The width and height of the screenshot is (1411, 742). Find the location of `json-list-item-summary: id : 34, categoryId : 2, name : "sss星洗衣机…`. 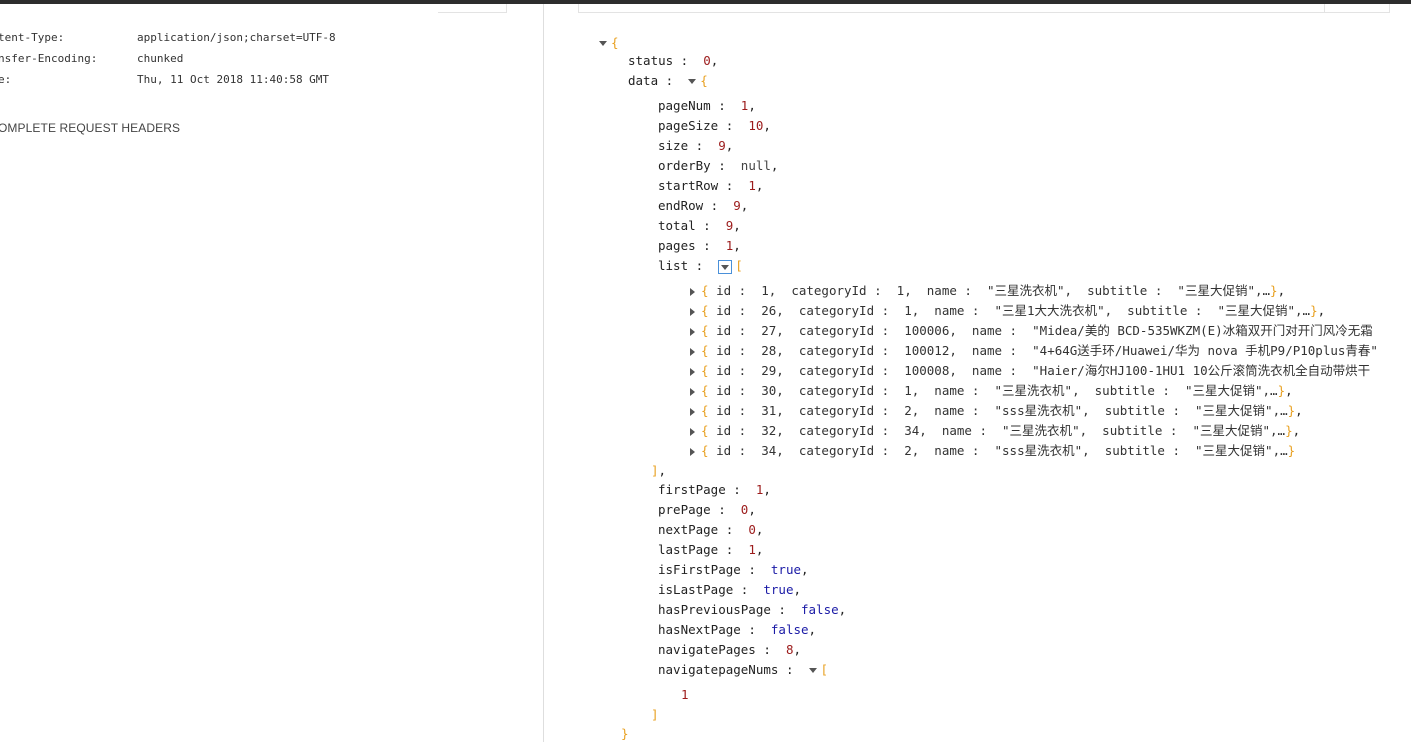

json-list-item-summary: id : 34, categoryId : 2, name : "sss星洗衣机… is located at coordinates (1002, 450).